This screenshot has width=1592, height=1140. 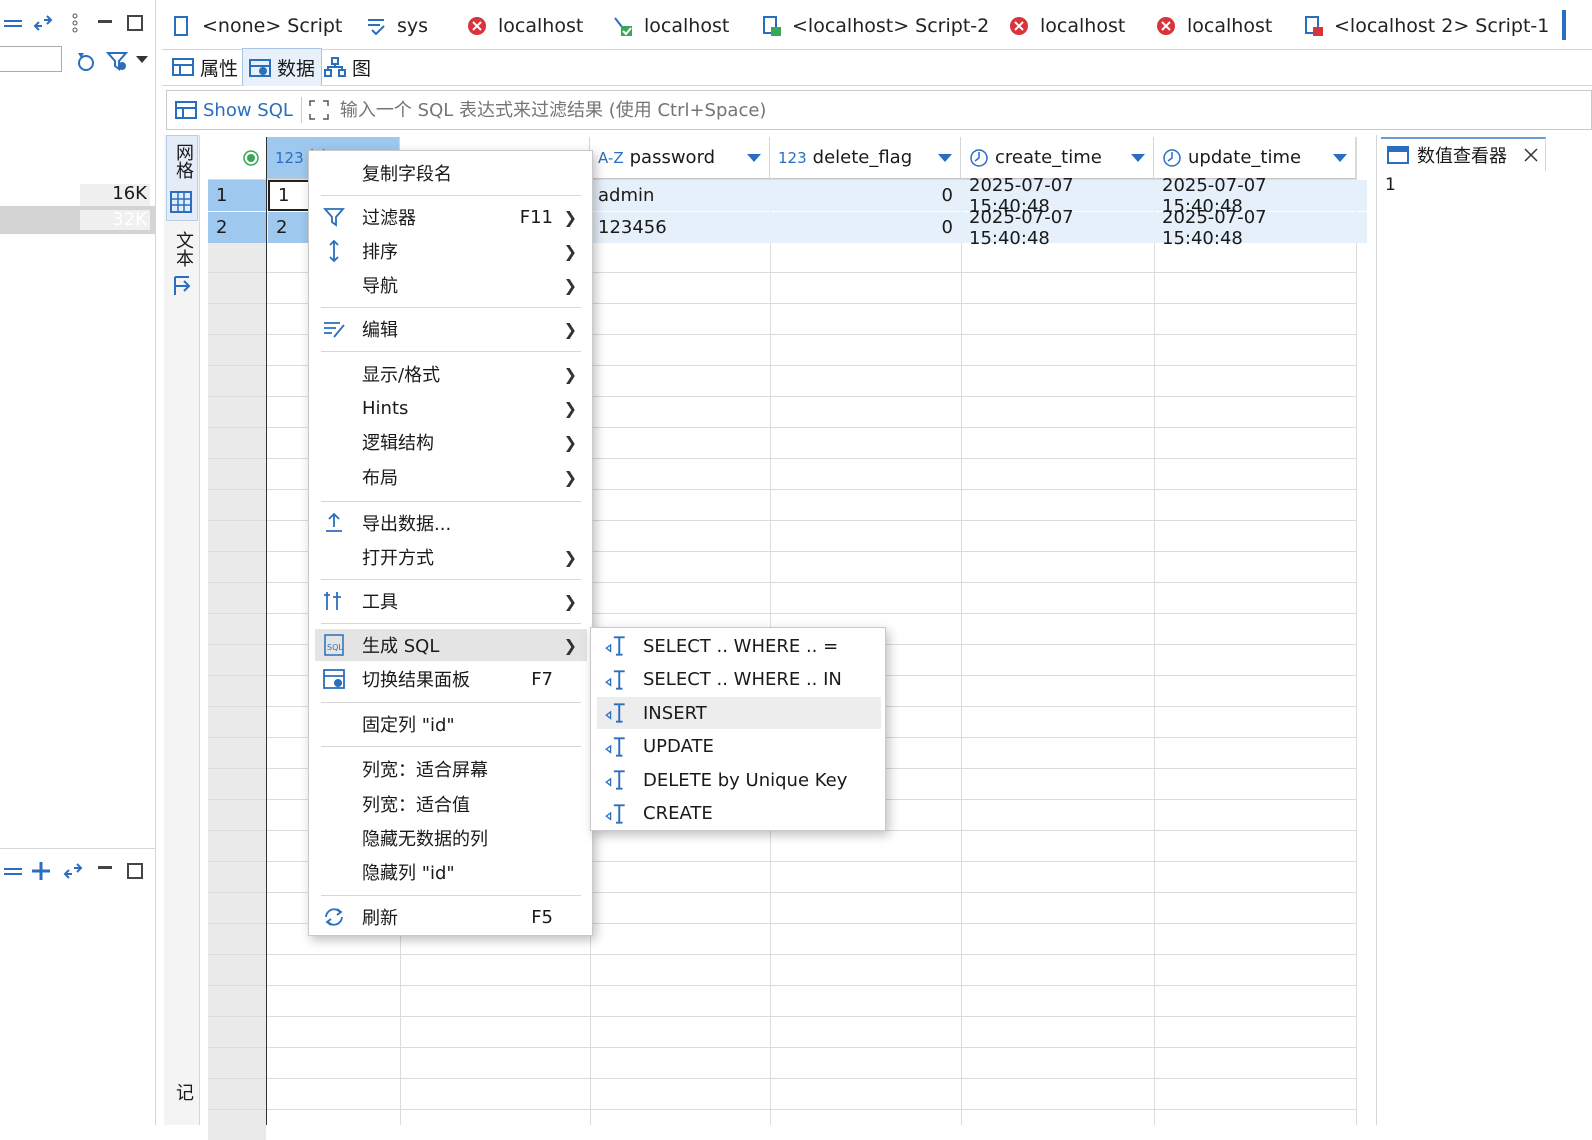 What do you see at coordinates (85, 61) in the screenshot?
I see `connection-filter-icon` at bounding box center [85, 61].